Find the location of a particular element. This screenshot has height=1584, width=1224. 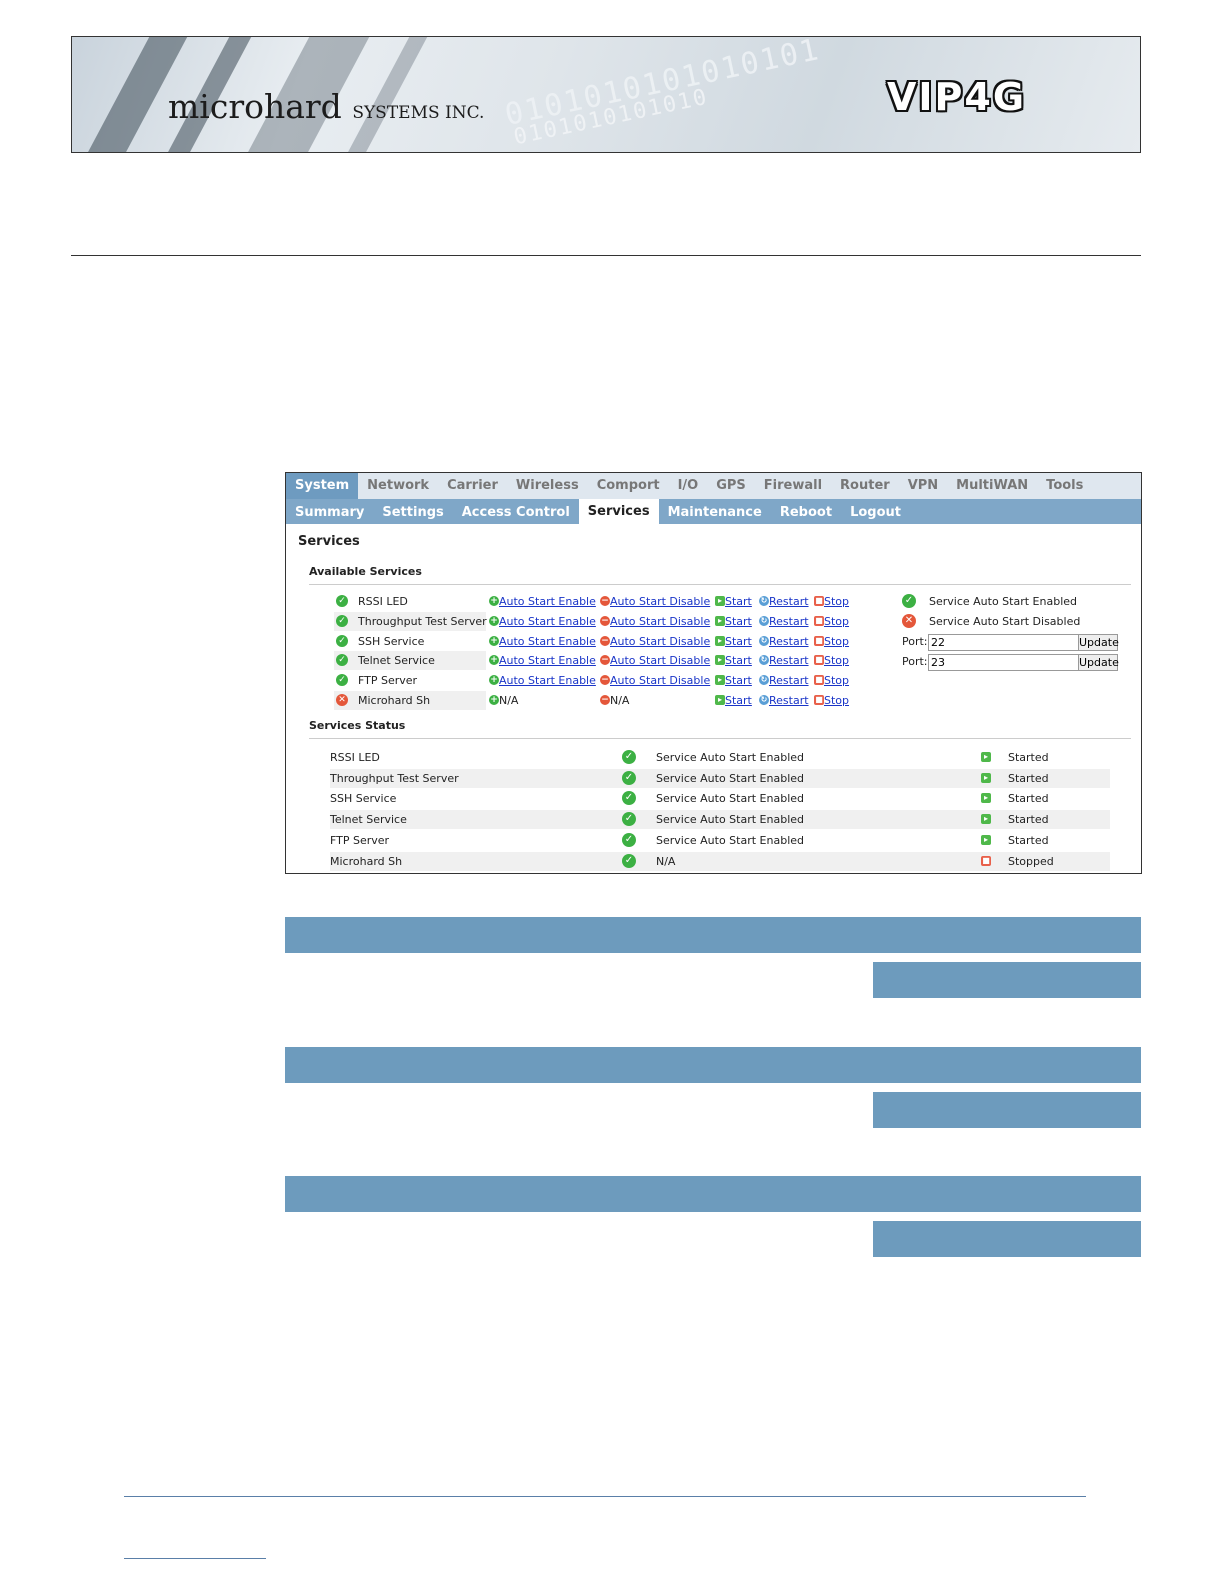

plus-icon: + is located at coordinates (494, 601).